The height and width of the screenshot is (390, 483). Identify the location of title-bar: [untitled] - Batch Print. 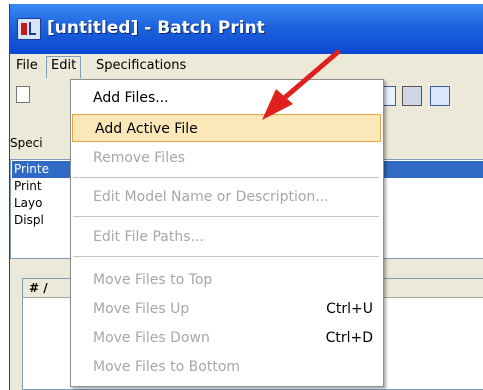
(246, 29).